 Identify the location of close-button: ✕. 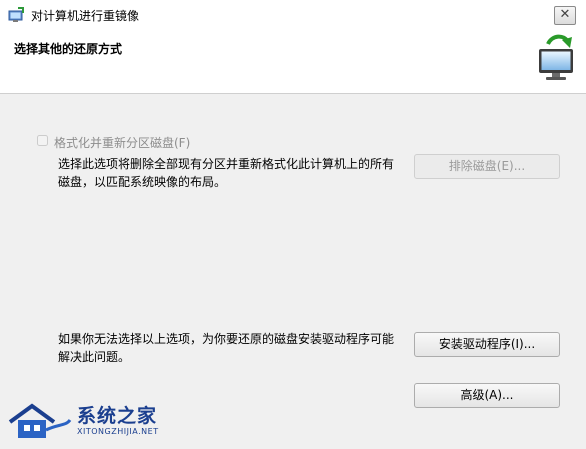
(565, 15).